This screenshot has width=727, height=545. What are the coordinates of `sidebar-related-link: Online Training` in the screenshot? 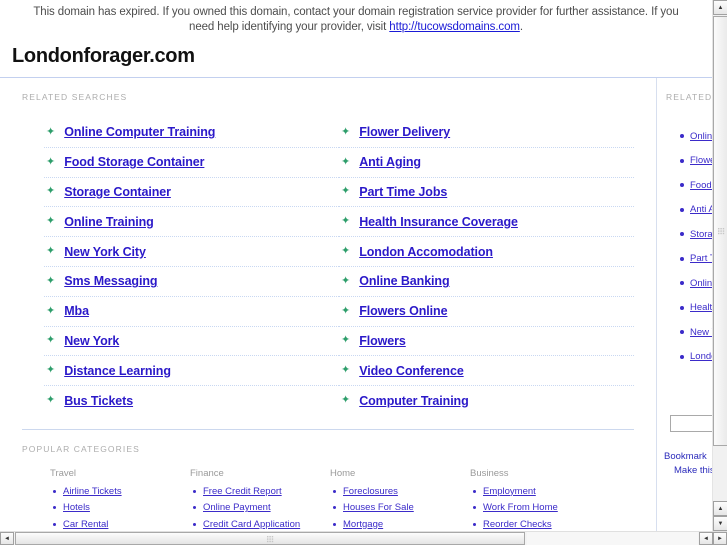 It's located at (701, 283).